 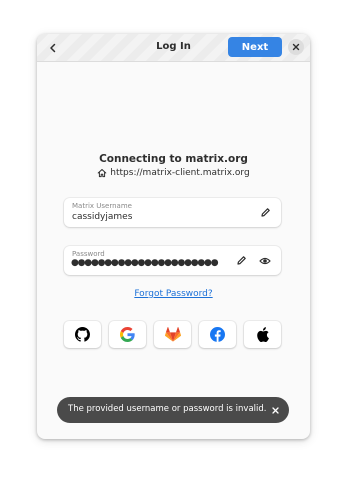 I want to click on apple-icon, so click(x=262, y=334).